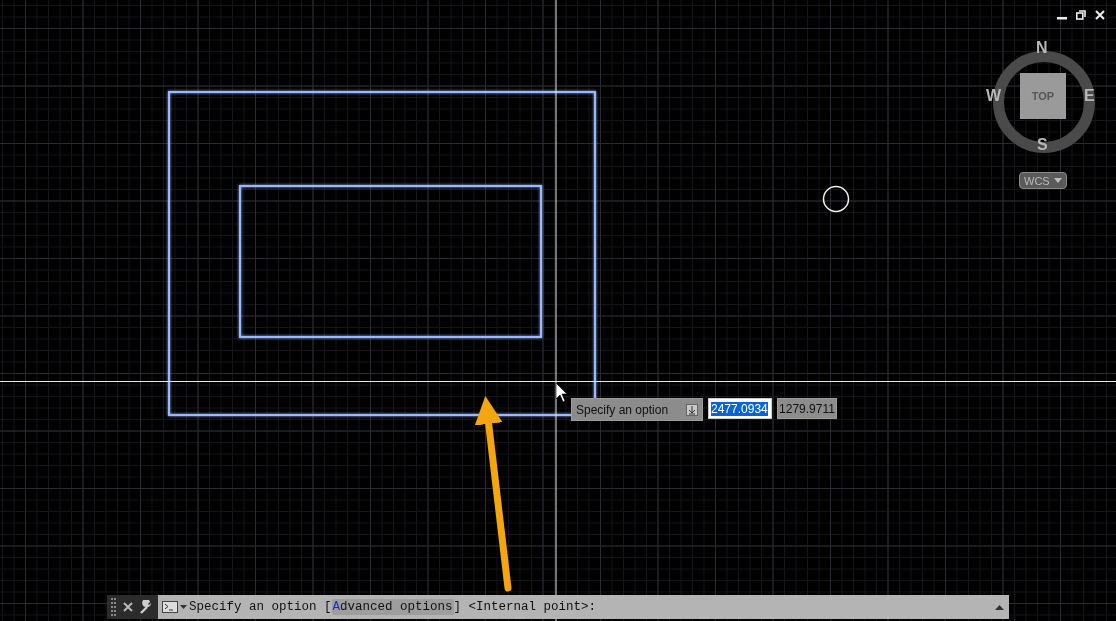  What do you see at coordinates (1043, 180) in the screenshot?
I see `coordinate-system-menu: WCS` at bounding box center [1043, 180].